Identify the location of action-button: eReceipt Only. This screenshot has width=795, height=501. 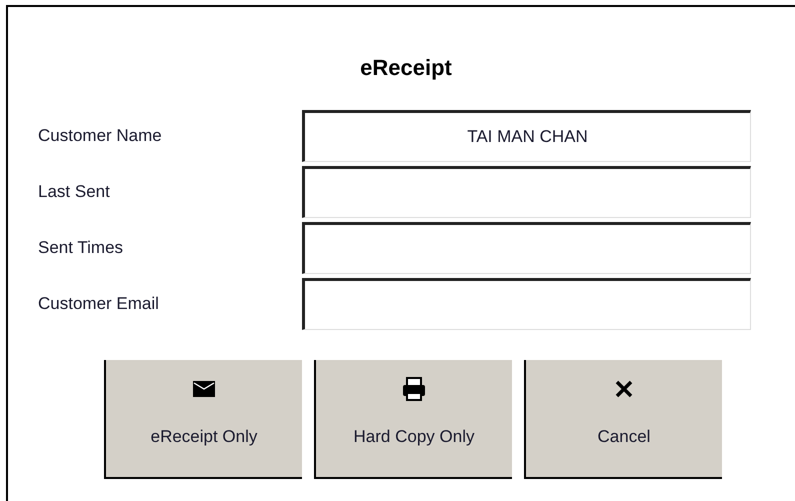
(203, 419).